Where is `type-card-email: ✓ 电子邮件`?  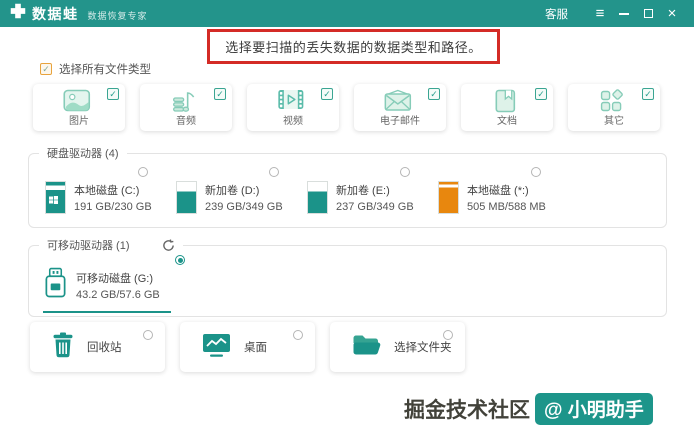 type-card-email: ✓ 电子邮件 is located at coordinates (400, 107).